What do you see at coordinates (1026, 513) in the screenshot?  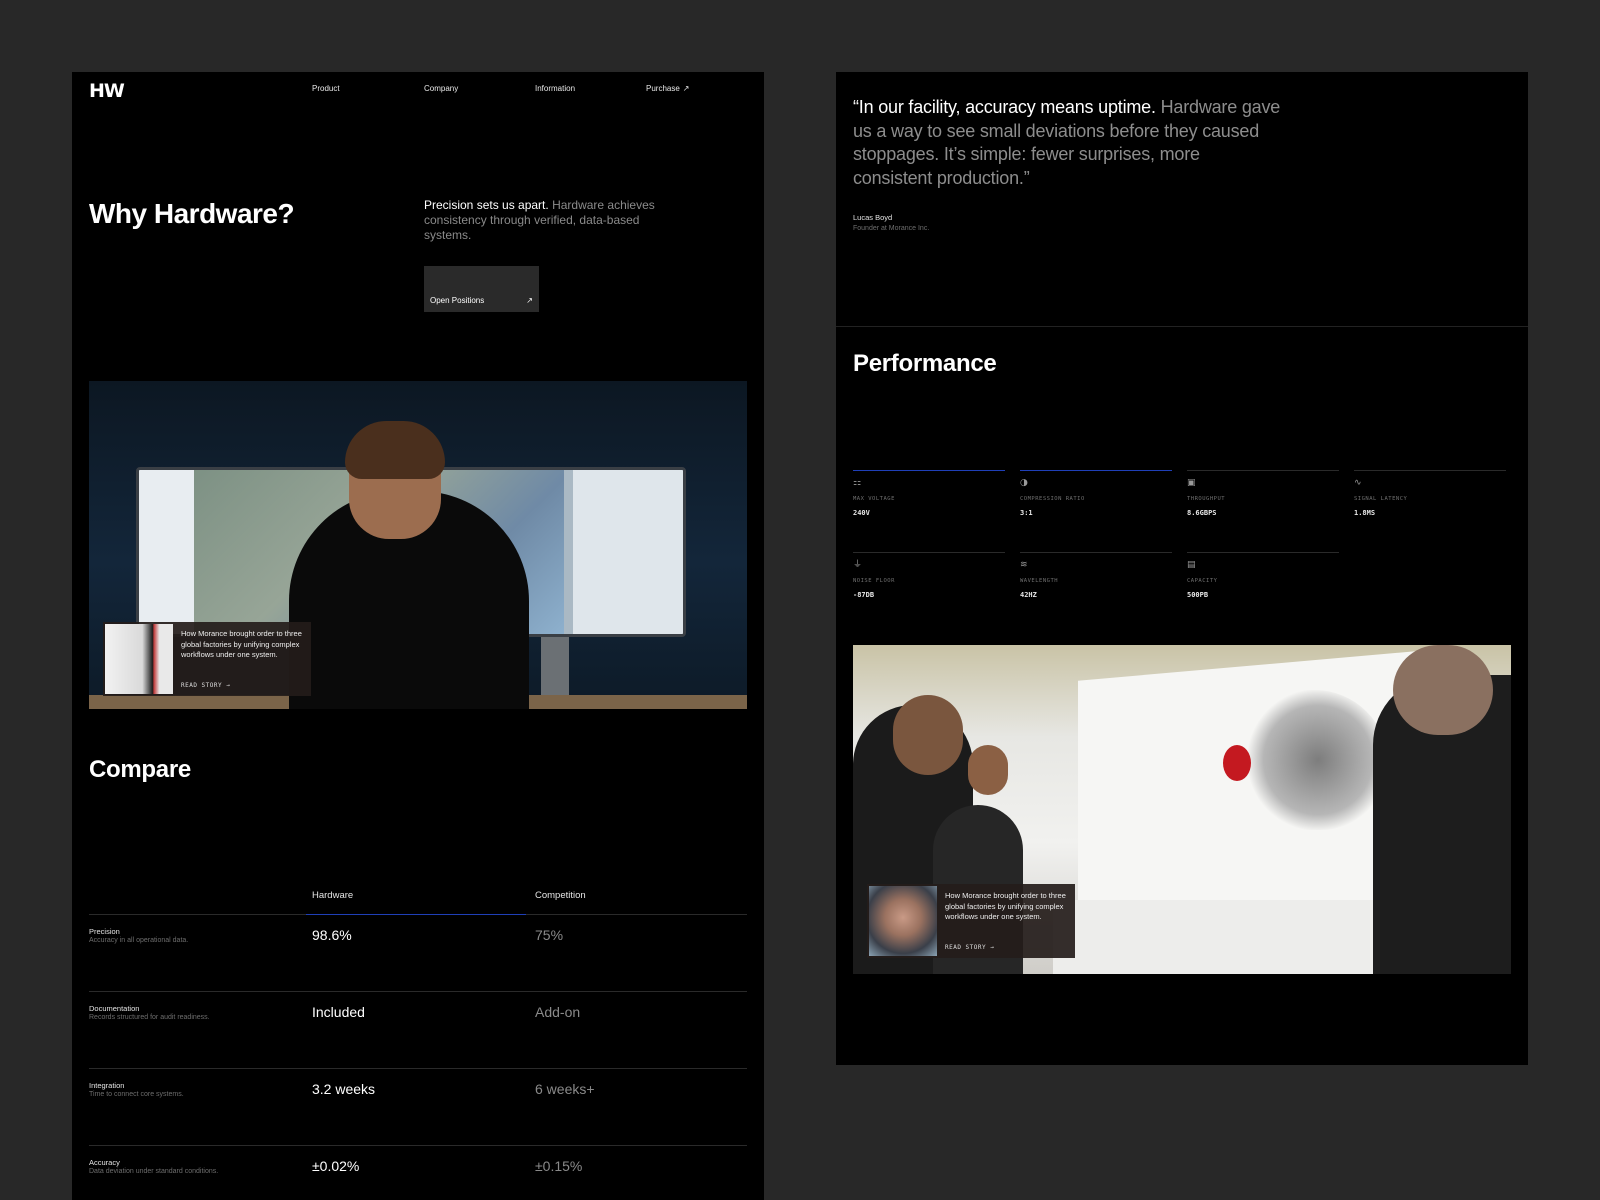 I see `metric-value: 3:1` at bounding box center [1026, 513].